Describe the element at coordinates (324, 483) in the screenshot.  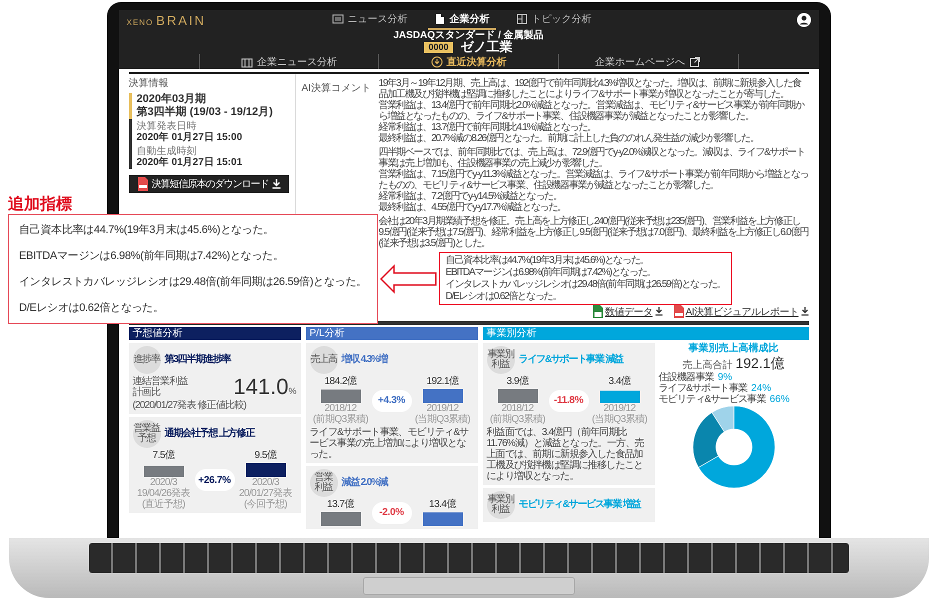
I see `category-tag: 営業利益` at that location.